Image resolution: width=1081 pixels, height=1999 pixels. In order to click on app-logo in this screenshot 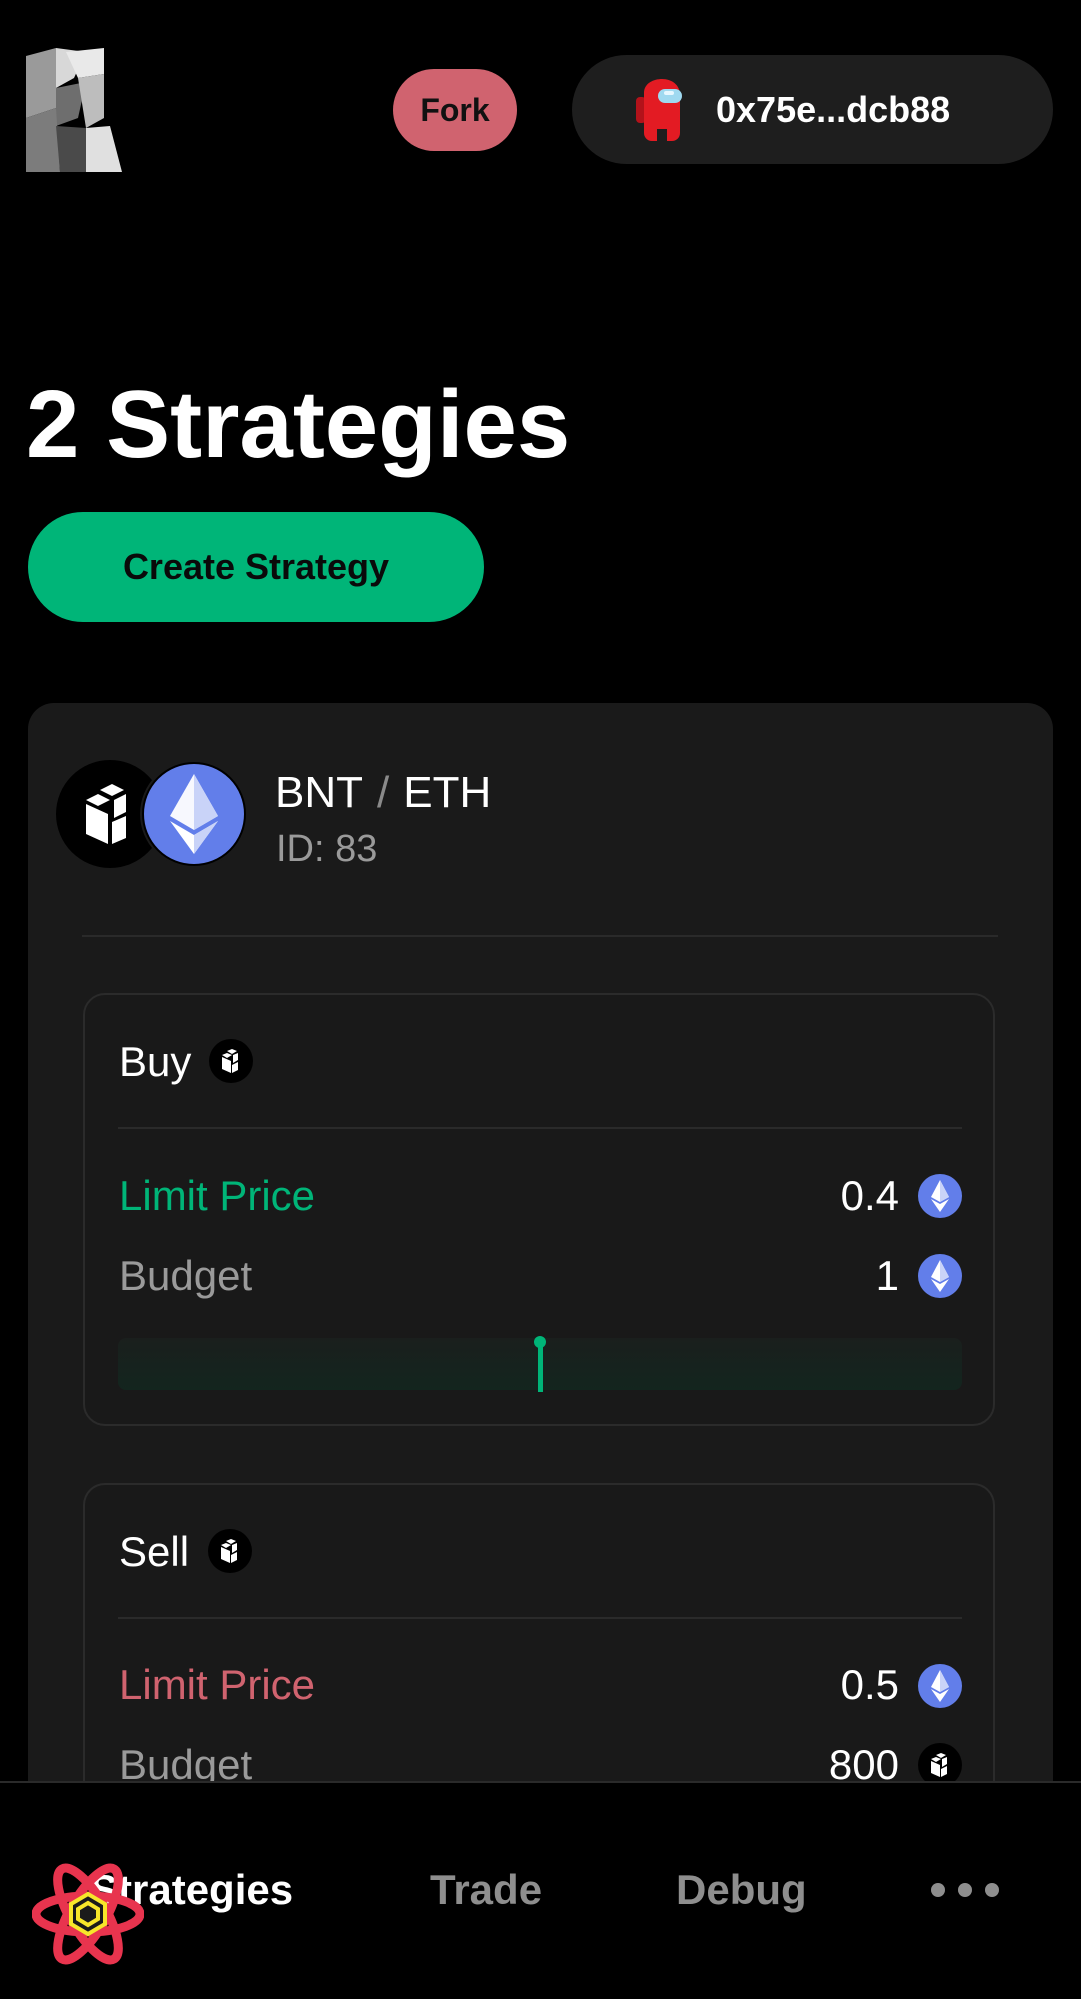, I will do `click(74, 110)`.